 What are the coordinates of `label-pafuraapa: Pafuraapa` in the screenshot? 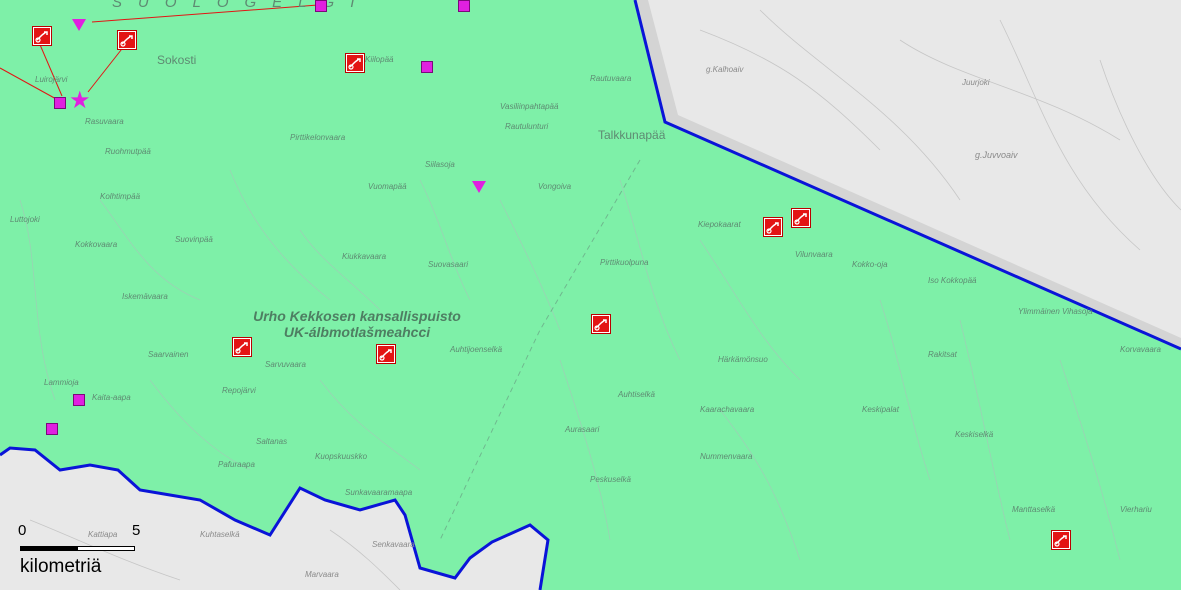 It's located at (236, 464).